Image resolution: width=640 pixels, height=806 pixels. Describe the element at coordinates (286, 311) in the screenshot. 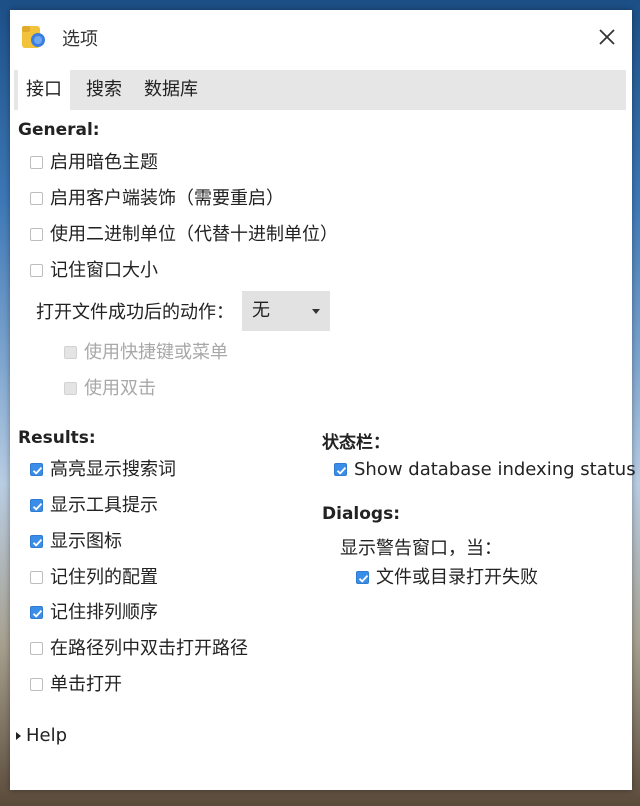

I see `open-action-dropdown: 无` at that location.